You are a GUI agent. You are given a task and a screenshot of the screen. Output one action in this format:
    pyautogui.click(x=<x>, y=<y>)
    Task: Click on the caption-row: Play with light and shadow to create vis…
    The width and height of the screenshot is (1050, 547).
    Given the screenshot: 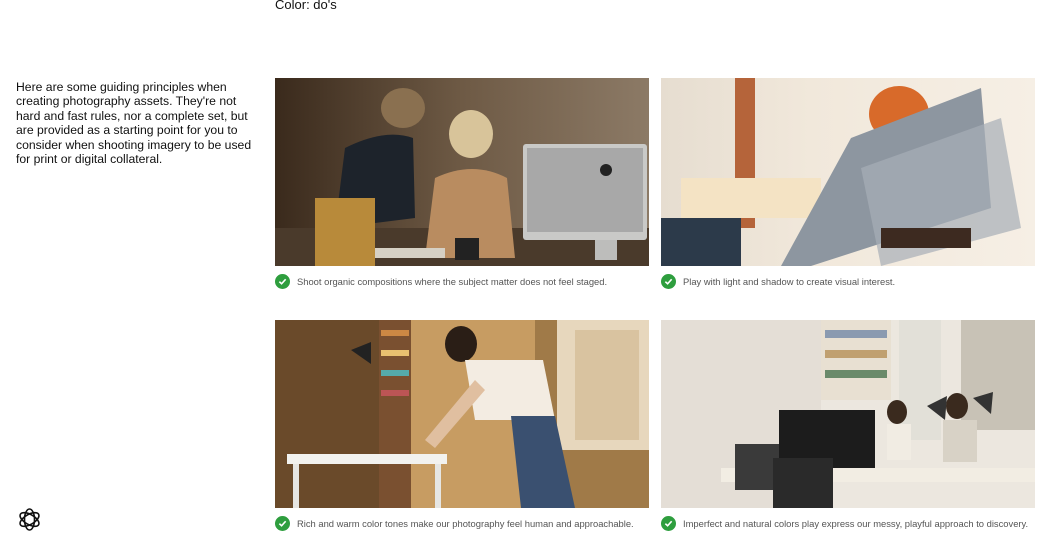 What is the action you would take?
    pyautogui.click(x=848, y=281)
    